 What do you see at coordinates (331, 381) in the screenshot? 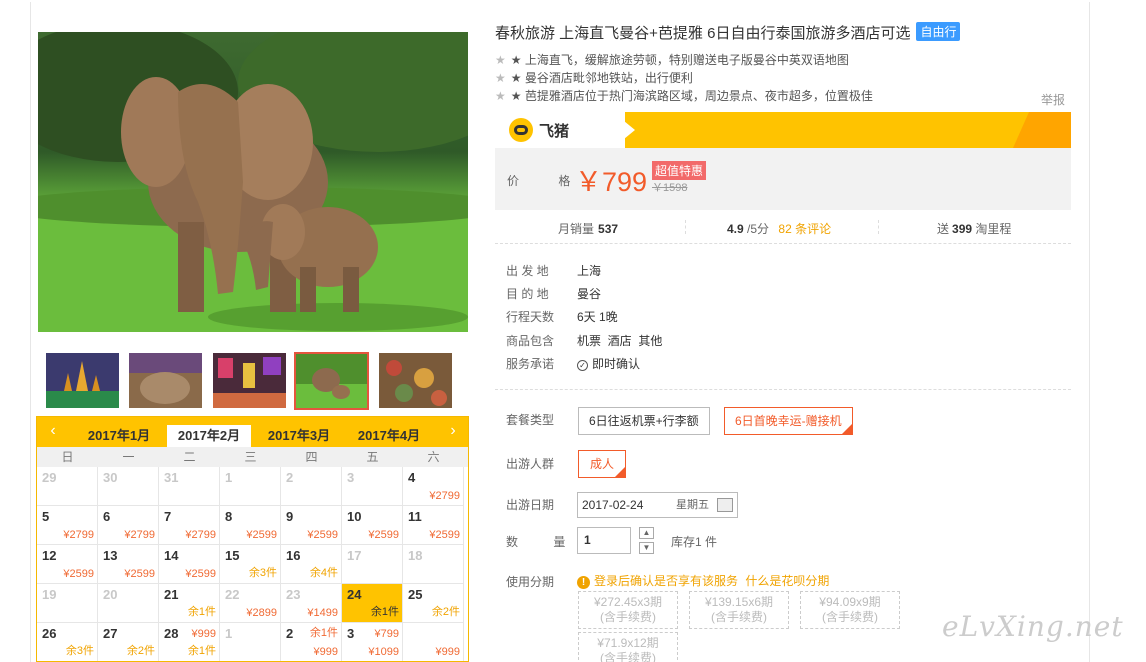
I see `thumbnail-4-selected` at bounding box center [331, 381].